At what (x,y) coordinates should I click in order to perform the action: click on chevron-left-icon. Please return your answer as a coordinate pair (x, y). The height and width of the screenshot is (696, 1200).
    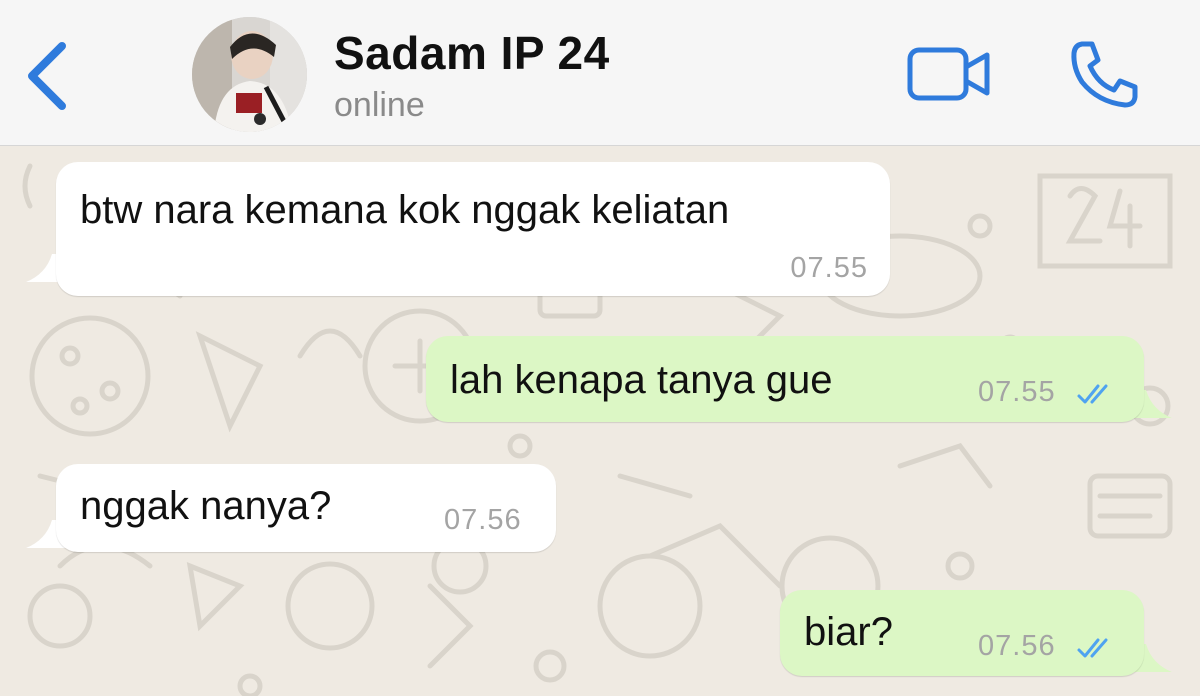
    Looking at the image, I should click on (47, 76).